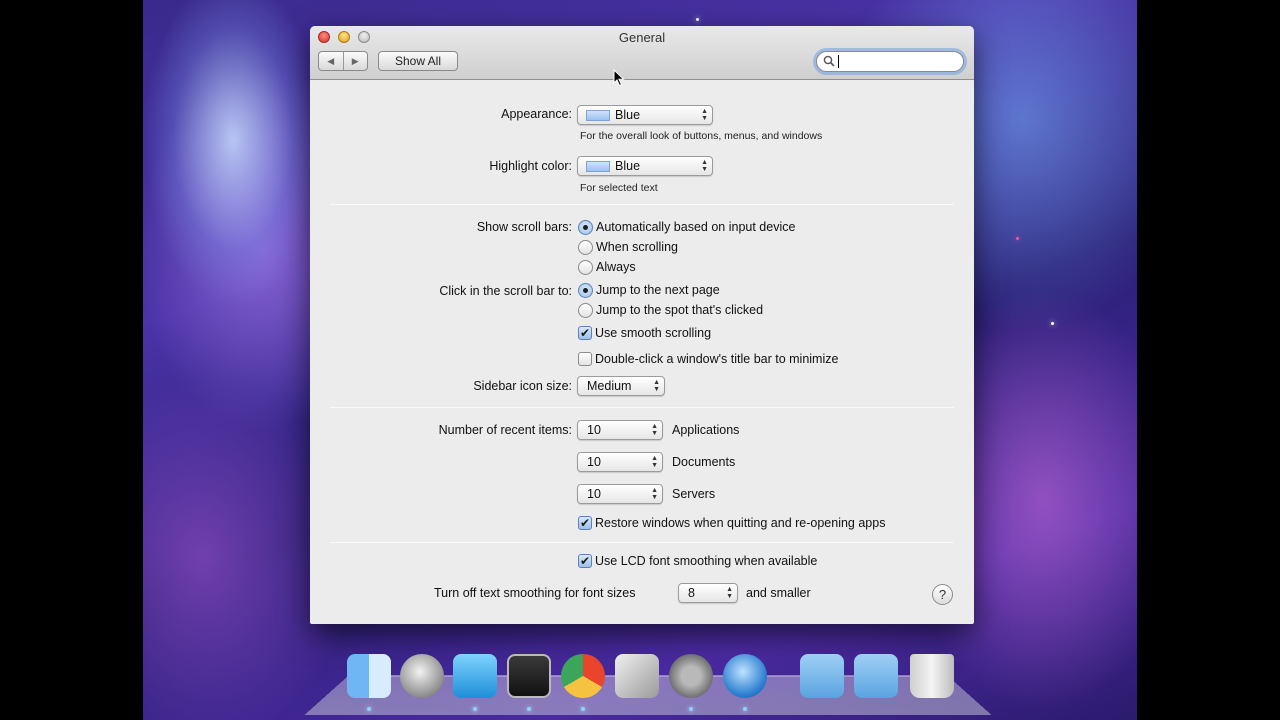 The width and height of the screenshot is (1280, 720). Describe the element at coordinates (745, 676) in the screenshot. I see `quicktime-icon` at that location.